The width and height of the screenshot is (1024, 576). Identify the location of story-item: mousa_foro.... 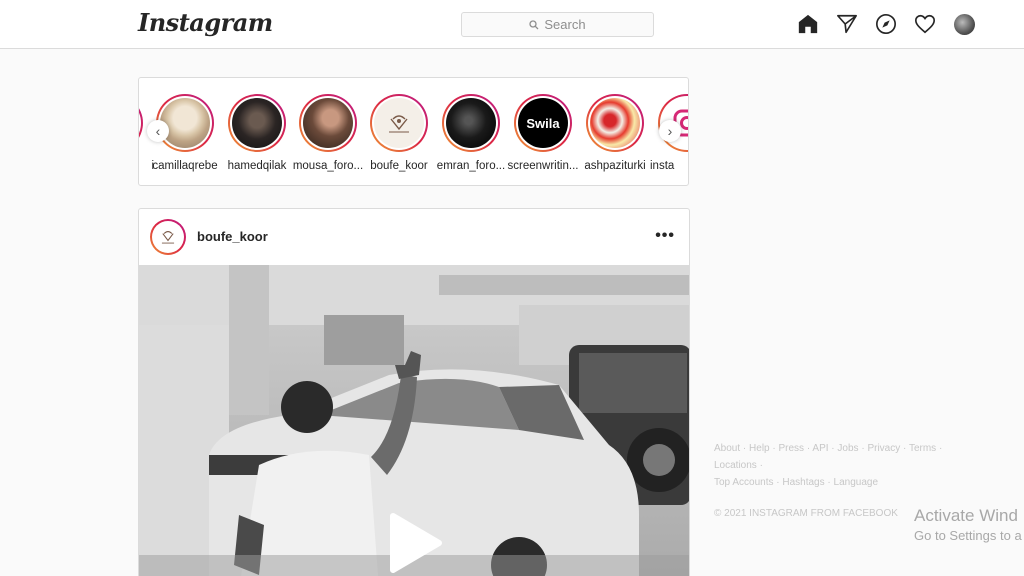
(328, 133).